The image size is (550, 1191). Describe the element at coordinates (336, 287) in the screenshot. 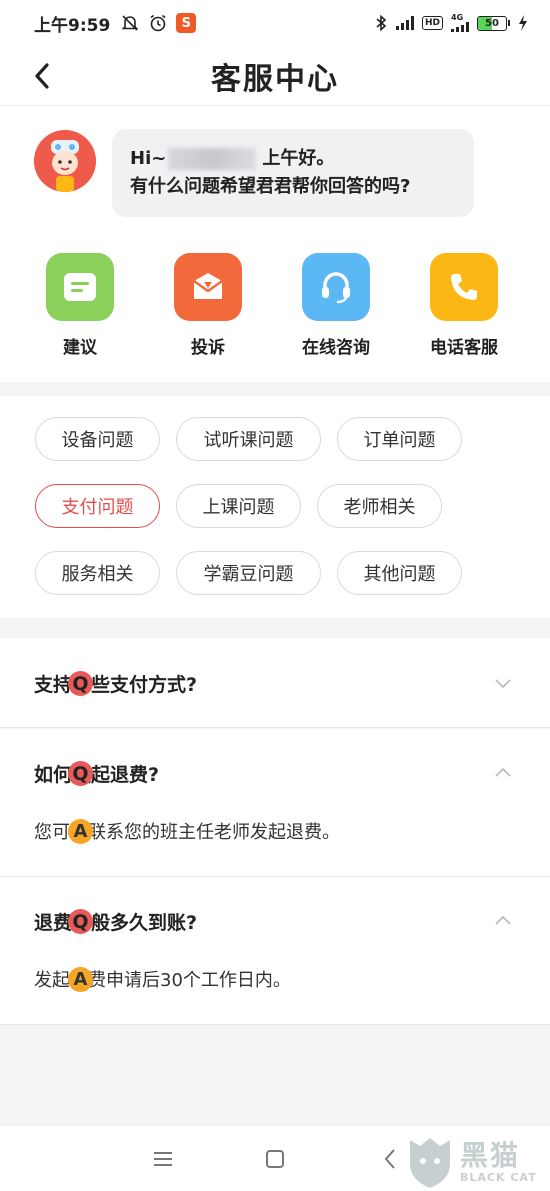

I see `headset-icon` at that location.